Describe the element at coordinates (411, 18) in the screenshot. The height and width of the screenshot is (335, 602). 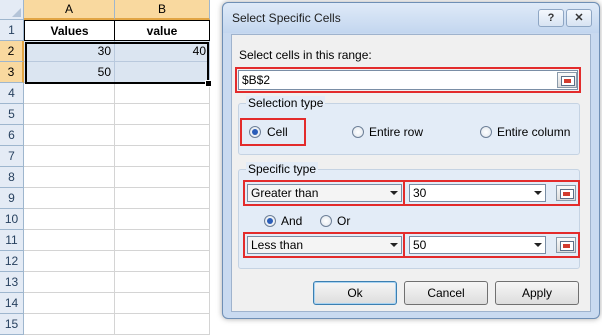
I see `dialog-titlebar: Select Specific Cells ? ✕` at that location.